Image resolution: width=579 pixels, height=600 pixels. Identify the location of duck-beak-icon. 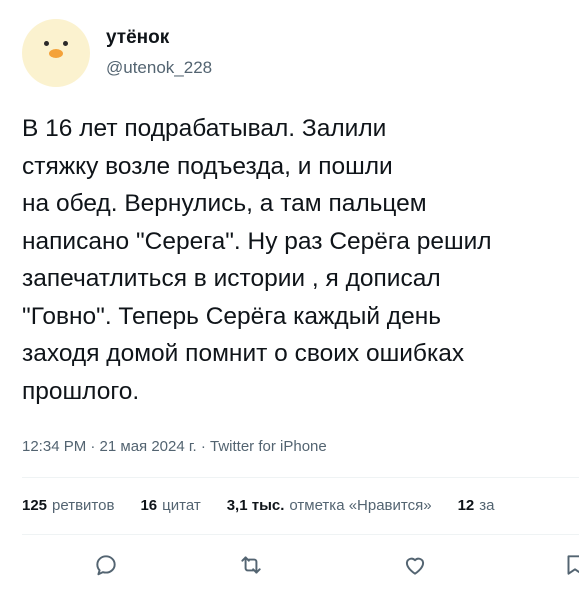
(56, 53).